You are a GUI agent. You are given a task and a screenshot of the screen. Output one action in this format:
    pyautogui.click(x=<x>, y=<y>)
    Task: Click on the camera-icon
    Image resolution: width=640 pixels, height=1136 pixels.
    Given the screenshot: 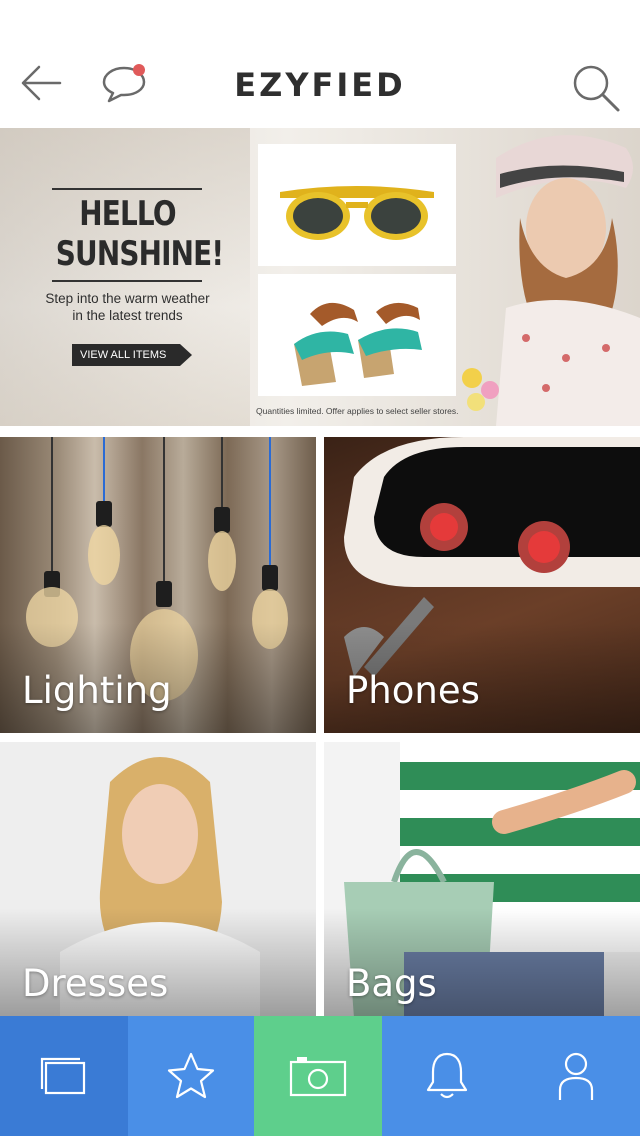 What is the action you would take?
    pyautogui.click(x=318, y=1077)
    